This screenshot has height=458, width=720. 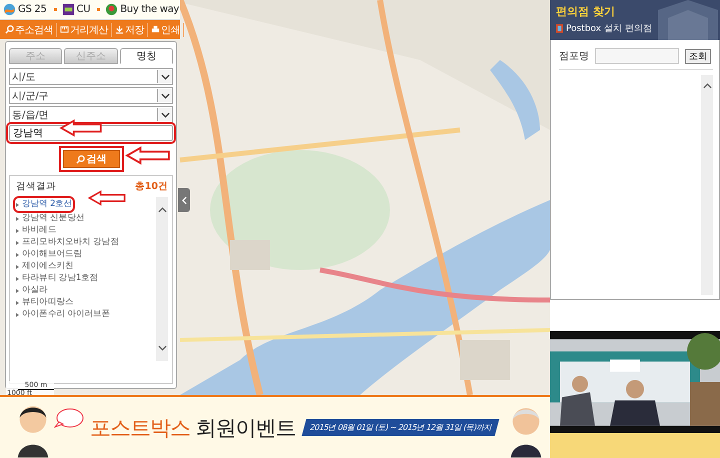 What do you see at coordinates (574, 56) in the screenshot?
I see `field-label: 점포명` at bounding box center [574, 56].